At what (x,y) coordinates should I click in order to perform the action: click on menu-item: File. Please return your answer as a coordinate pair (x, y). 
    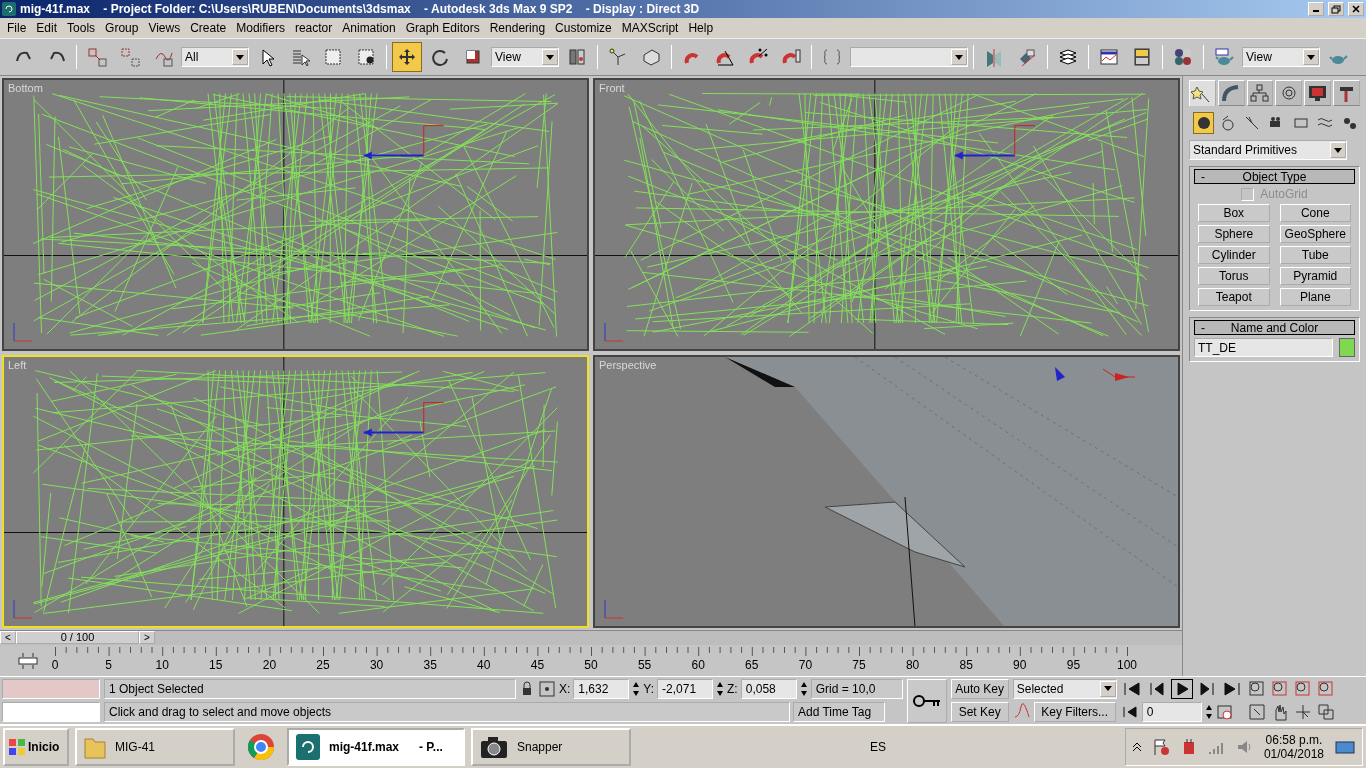
    Looking at the image, I should click on (17, 28).